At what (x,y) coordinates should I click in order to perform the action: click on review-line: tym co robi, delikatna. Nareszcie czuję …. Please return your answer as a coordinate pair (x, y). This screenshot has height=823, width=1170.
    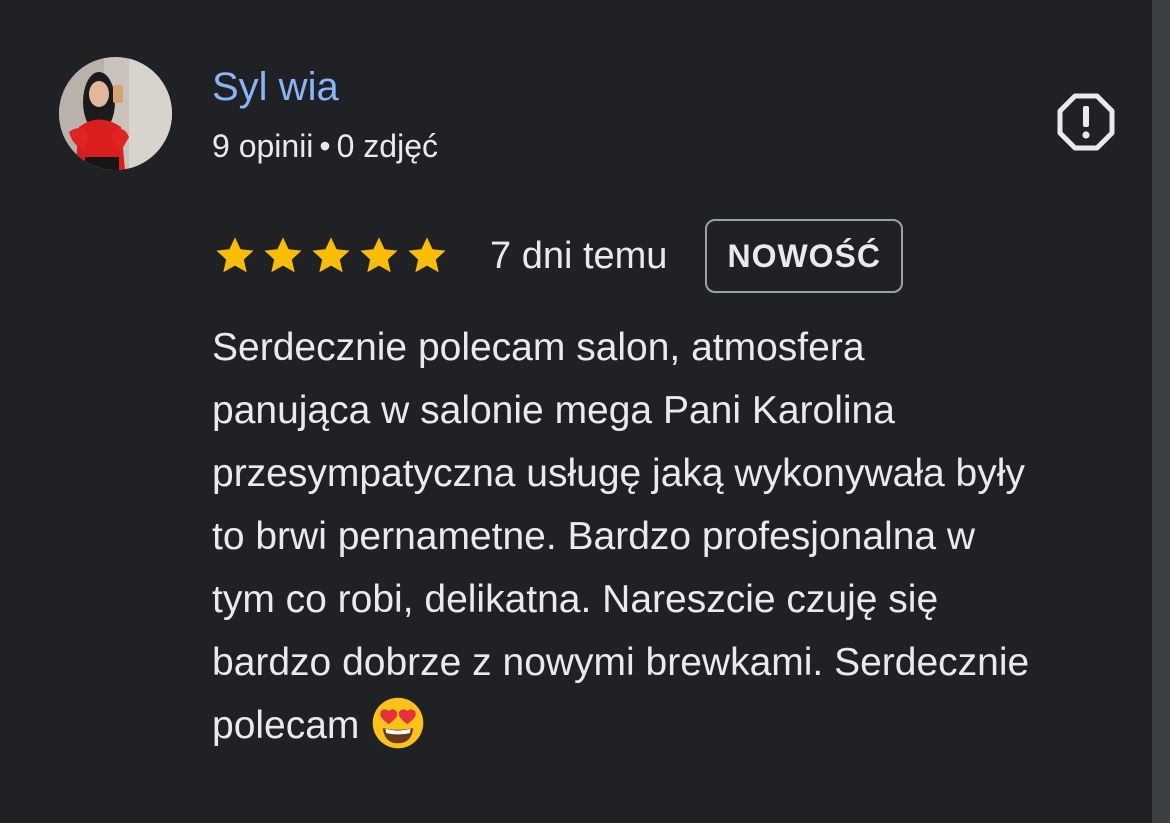
    Looking at the image, I should click on (575, 599).